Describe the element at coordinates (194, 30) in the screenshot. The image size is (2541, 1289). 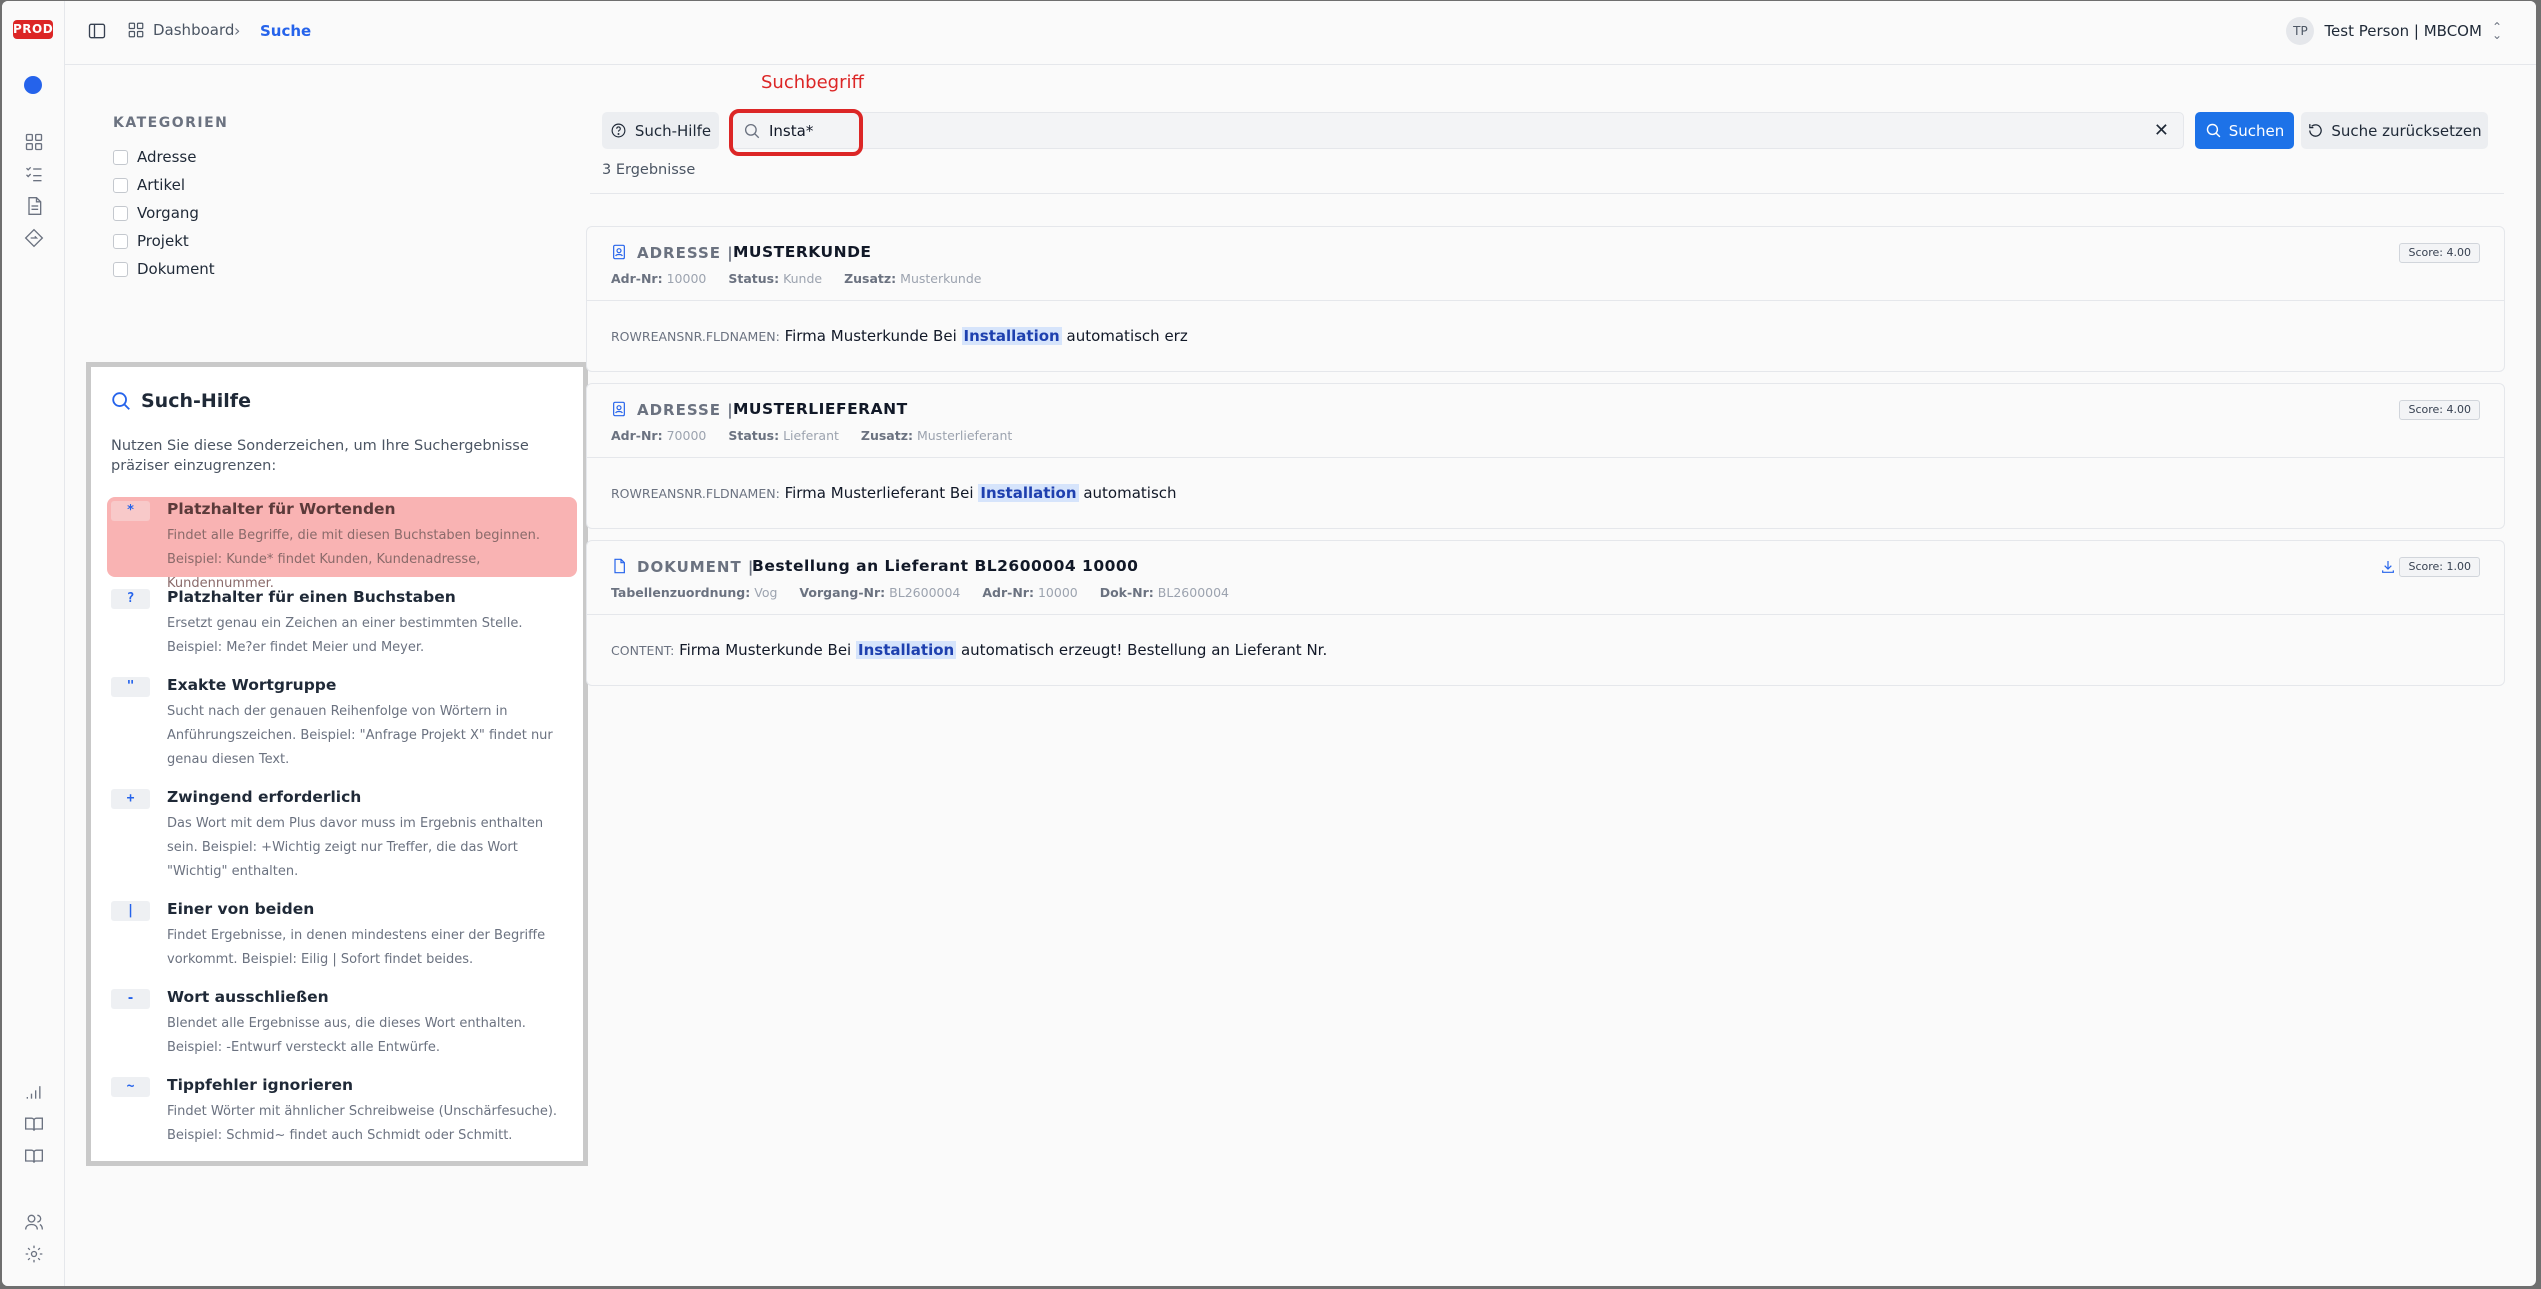
I see `breadcrumb-dashboard-label: Dashboard` at that location.